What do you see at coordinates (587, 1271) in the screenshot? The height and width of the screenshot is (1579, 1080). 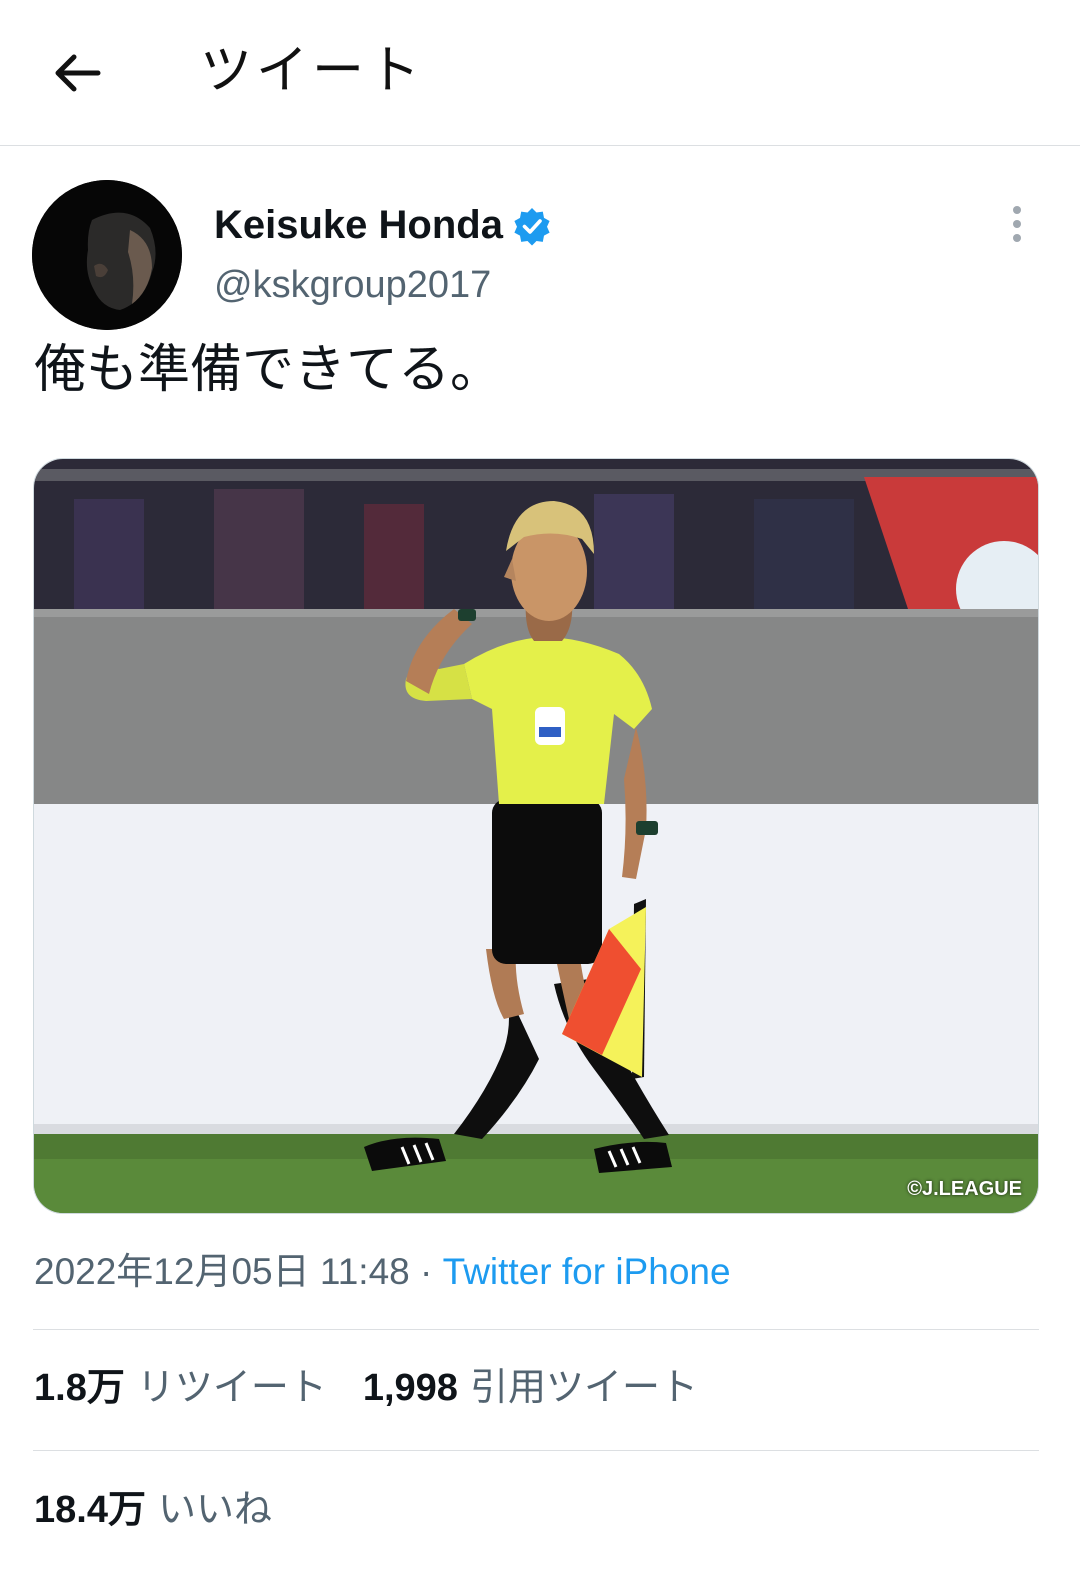 I see `source-link: Twitter for iPhone` at bounding box center [587, 1271].